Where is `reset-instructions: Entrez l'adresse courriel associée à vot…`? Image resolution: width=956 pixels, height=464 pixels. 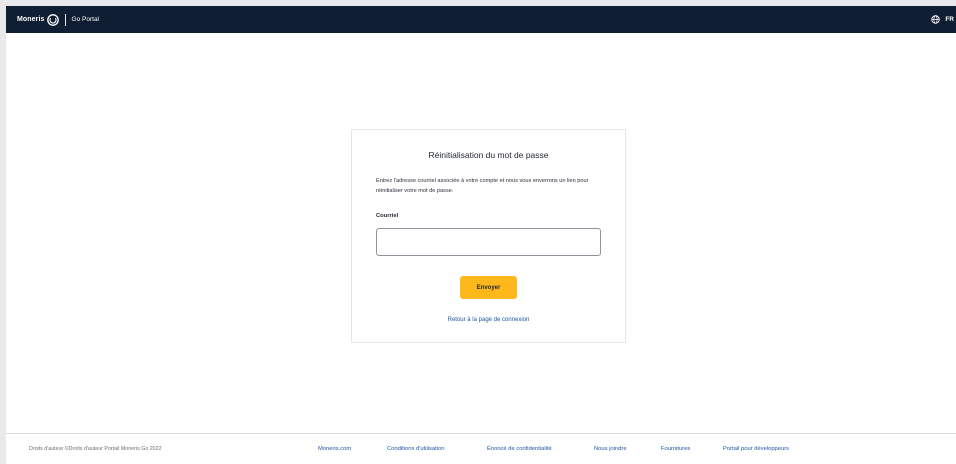 reset-instructions: Entrez l'adresse courriel associée à vot… is located at coordinates (482, 186).